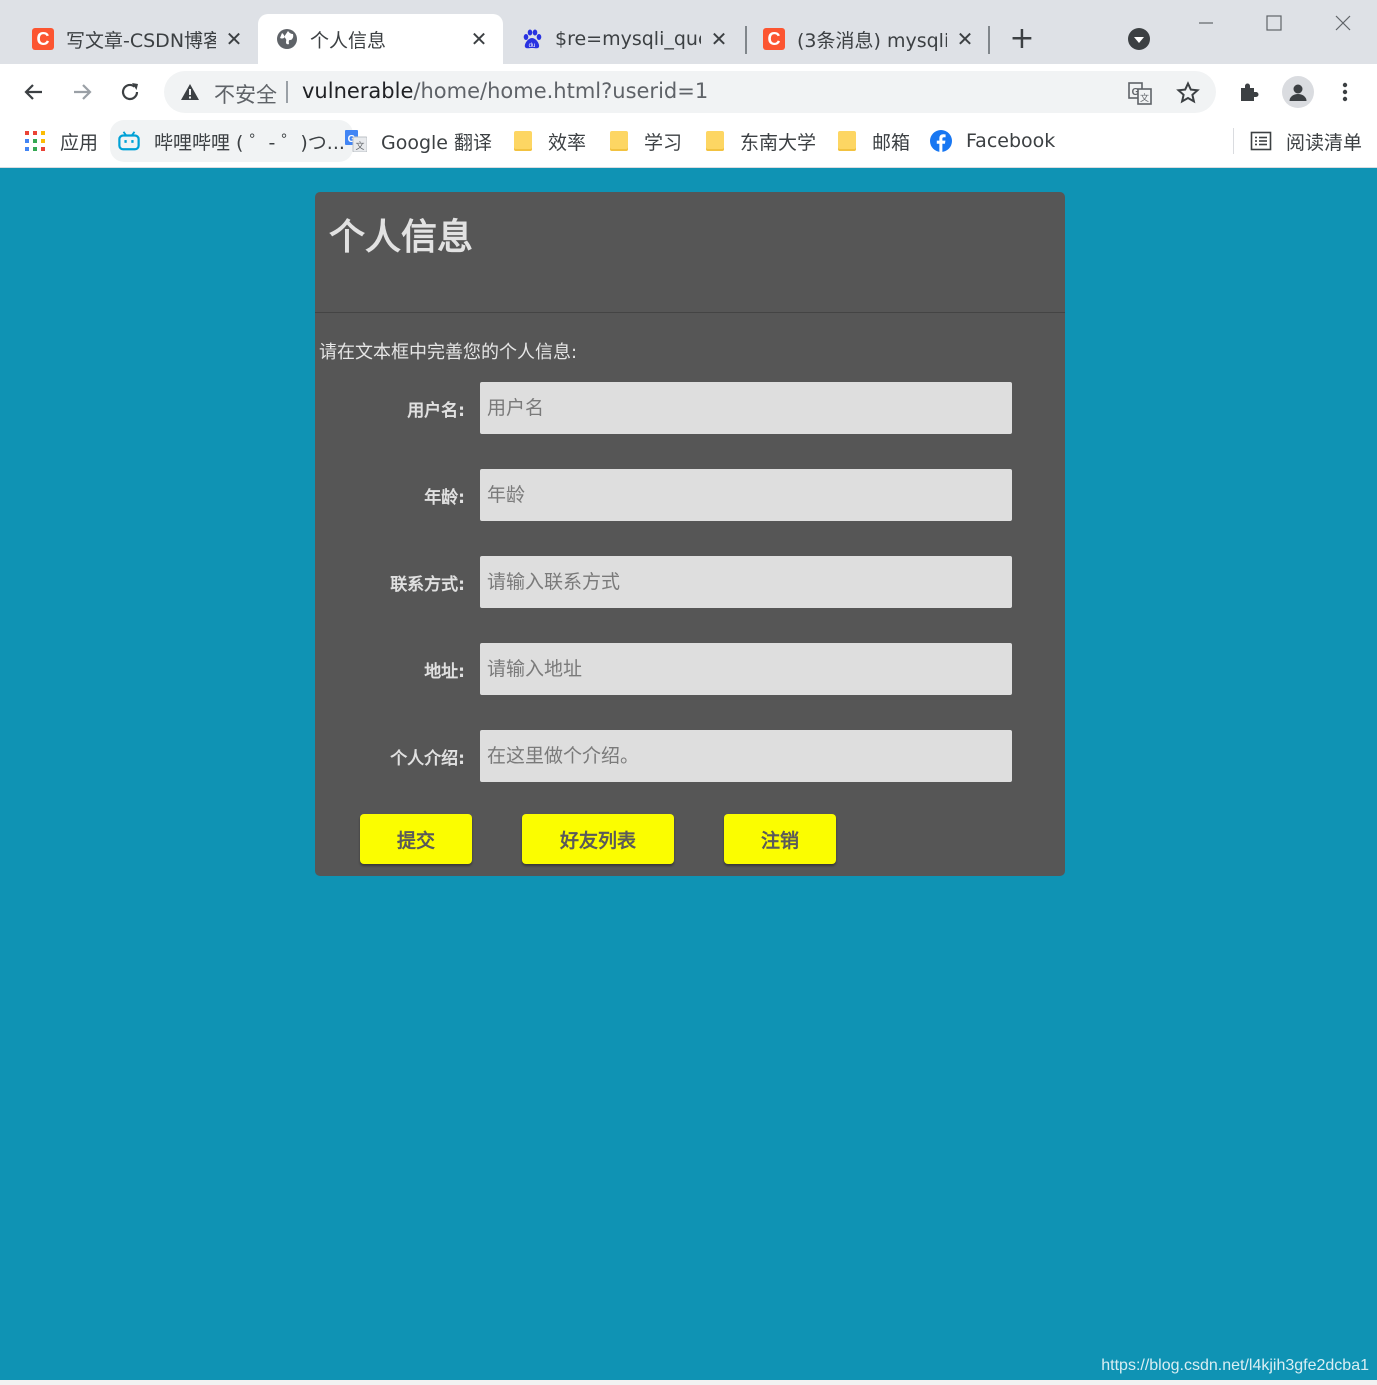 This screenshot has width=1377, height=1385. What do you see at coordinates (1188, 93) in the screenshot?
I see `star-icon` at bounding box center [1188, 93].